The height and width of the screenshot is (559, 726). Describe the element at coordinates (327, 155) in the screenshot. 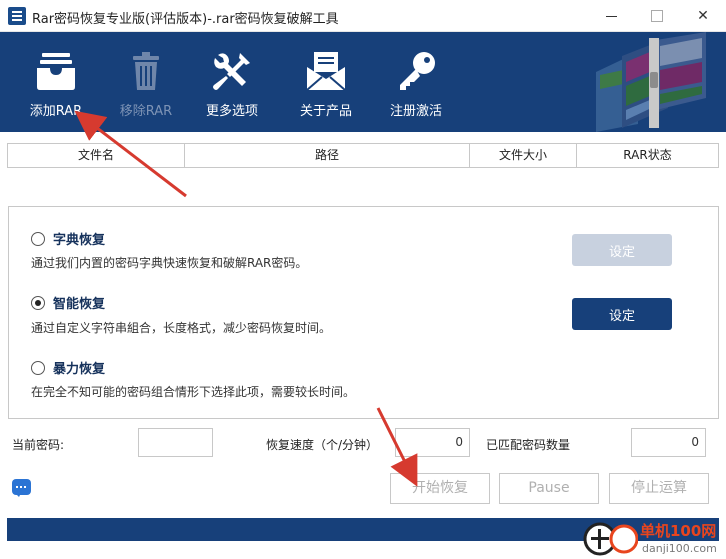

I see `column-path: 路径` at that location.